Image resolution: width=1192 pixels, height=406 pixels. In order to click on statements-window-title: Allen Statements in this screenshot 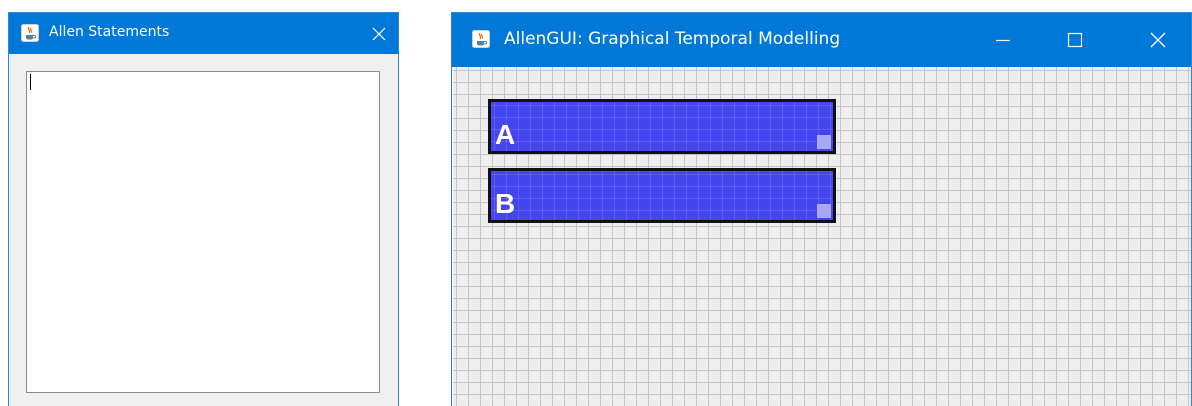, I will do `click(109, 32)`.